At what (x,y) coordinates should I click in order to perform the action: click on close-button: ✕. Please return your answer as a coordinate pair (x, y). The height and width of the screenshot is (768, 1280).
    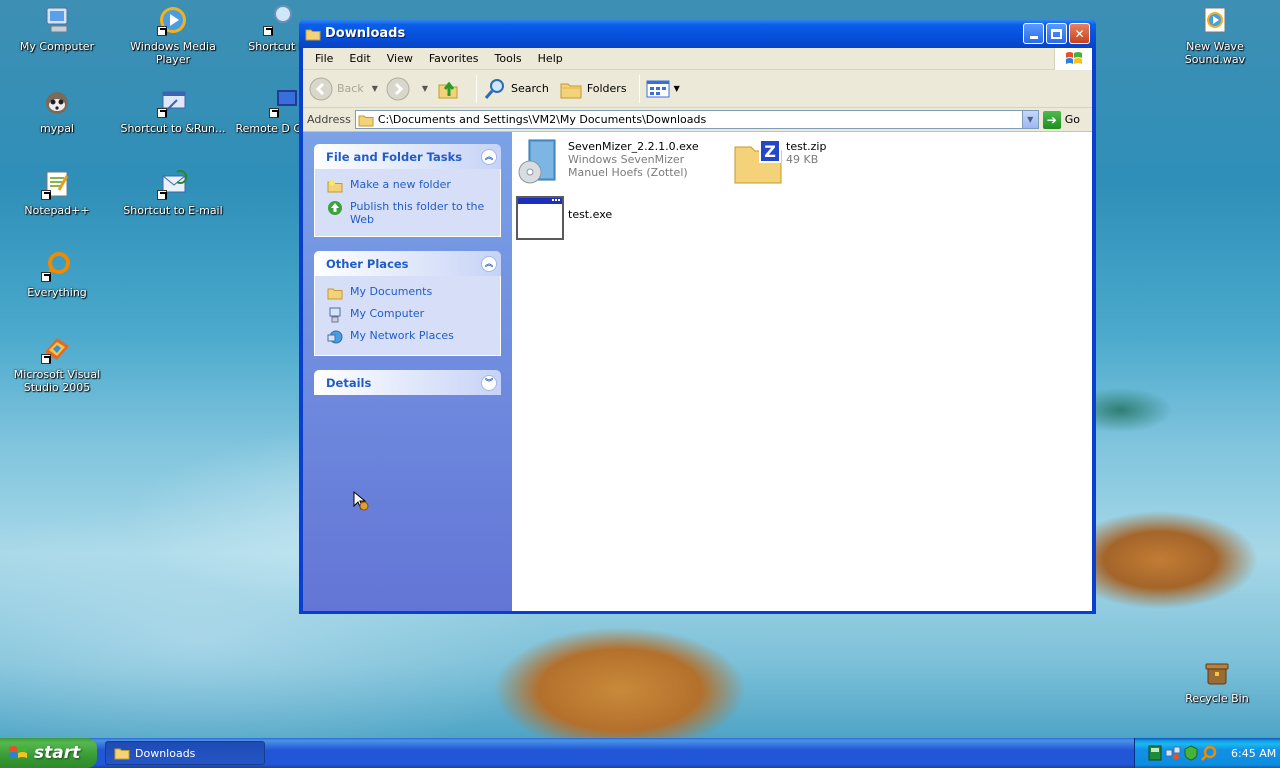
    Looking at the image, I should click on (1079, 33).